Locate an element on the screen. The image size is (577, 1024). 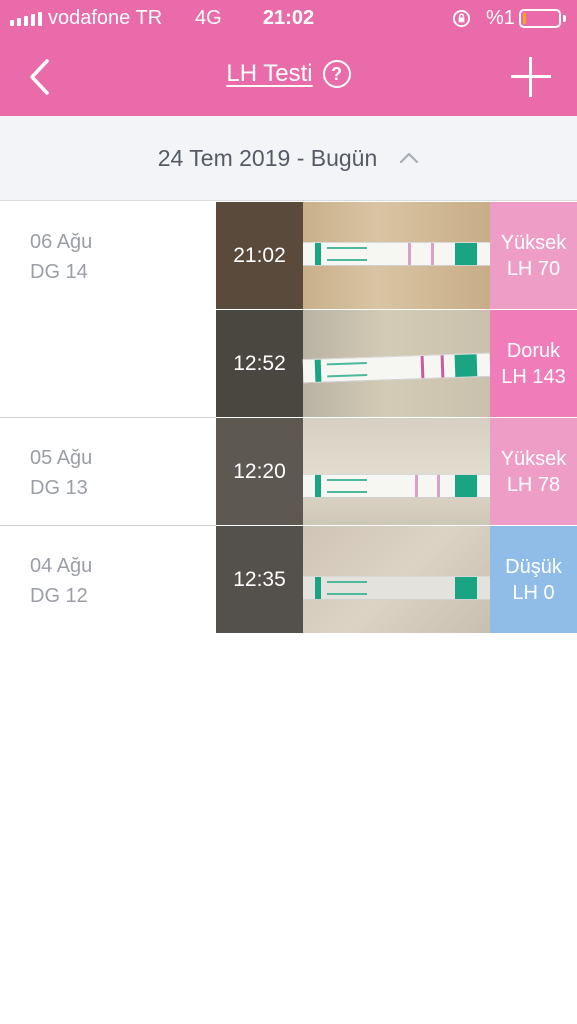
test-entry: 12:35 Düşük LH 0 is located at coordinates (396, 579).